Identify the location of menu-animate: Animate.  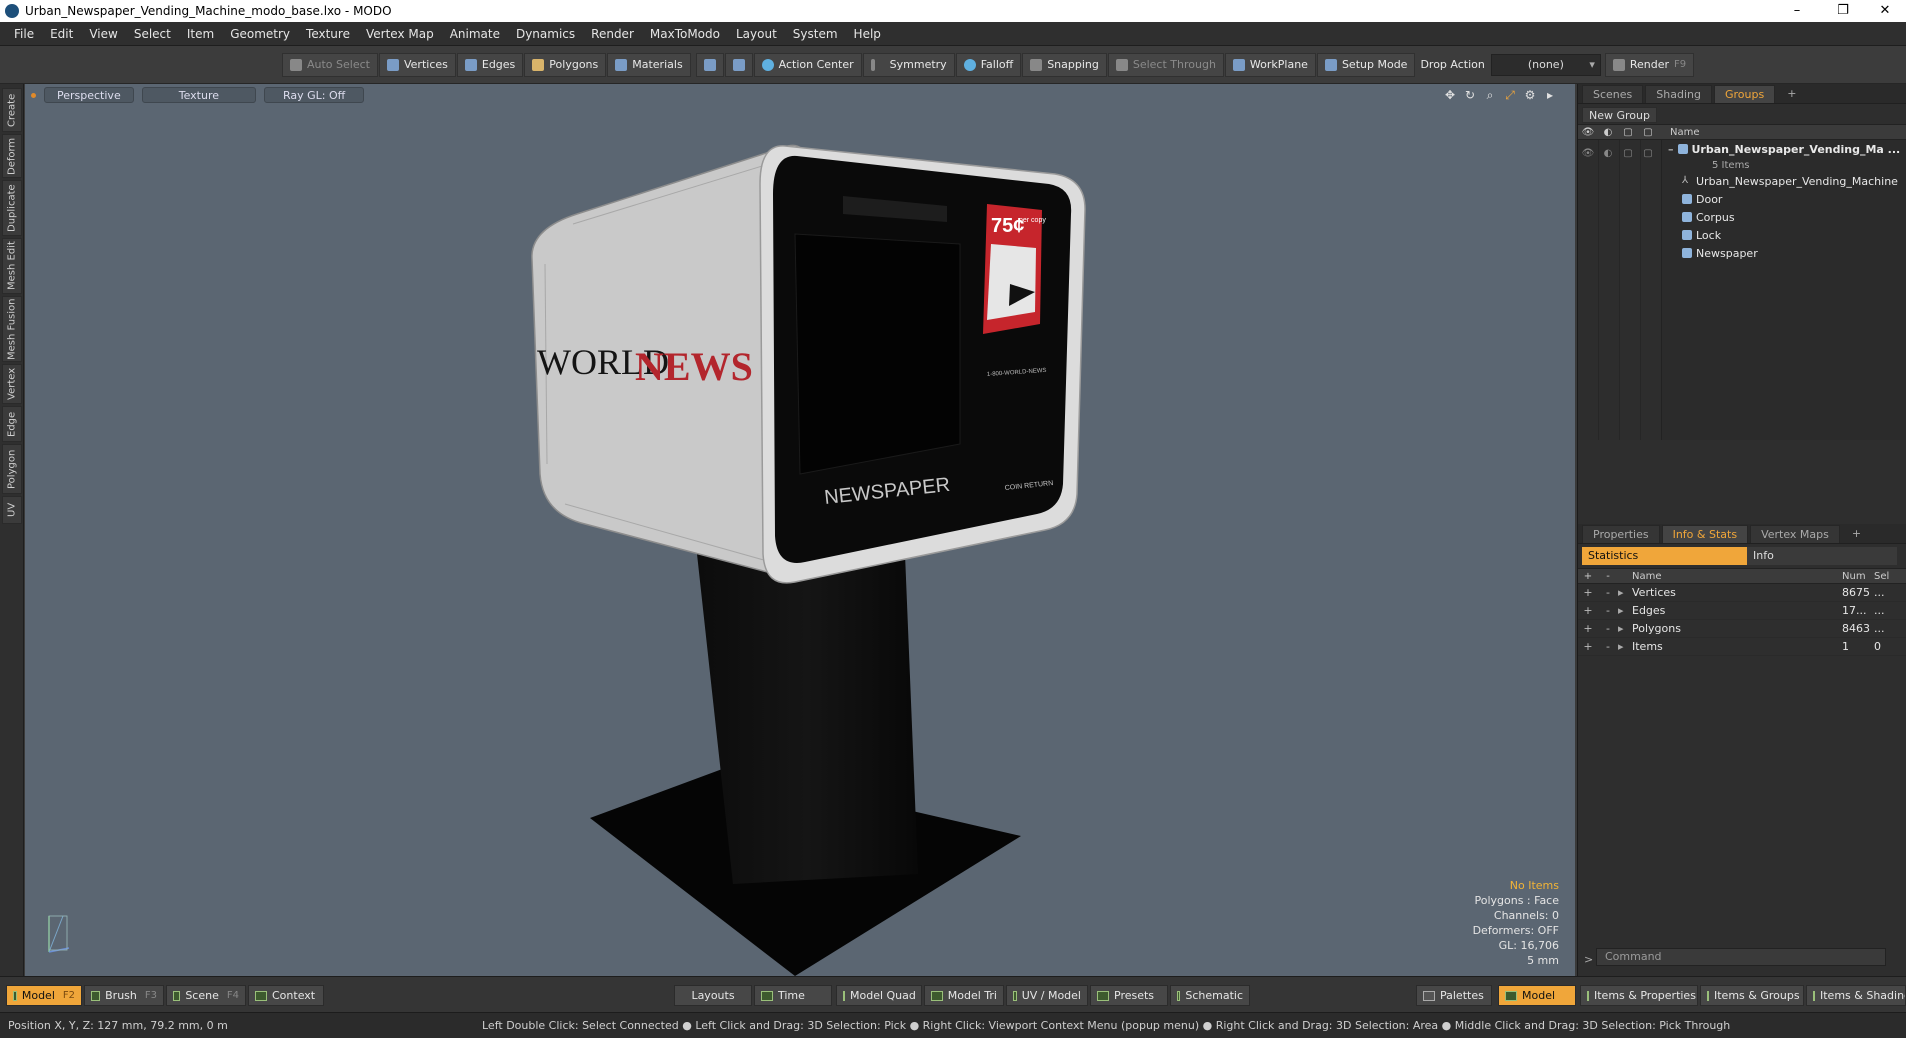
(475, 34).